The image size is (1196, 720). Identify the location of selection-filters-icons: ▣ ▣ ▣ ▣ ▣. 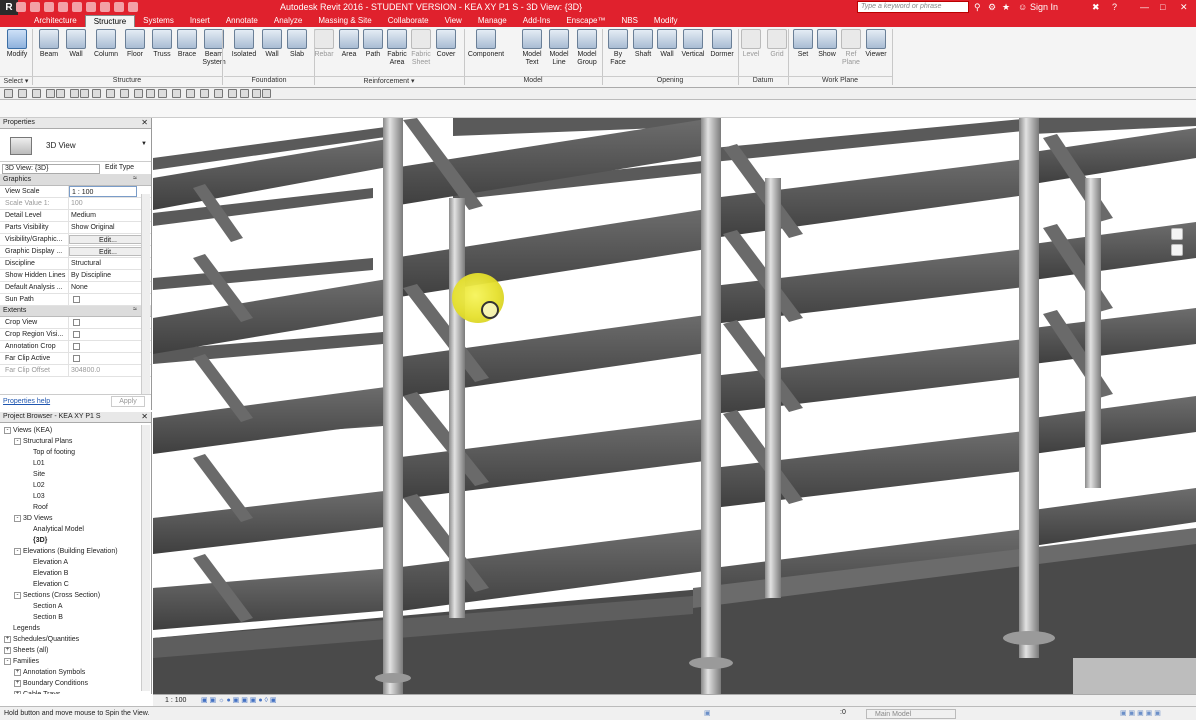
(1140, 713).